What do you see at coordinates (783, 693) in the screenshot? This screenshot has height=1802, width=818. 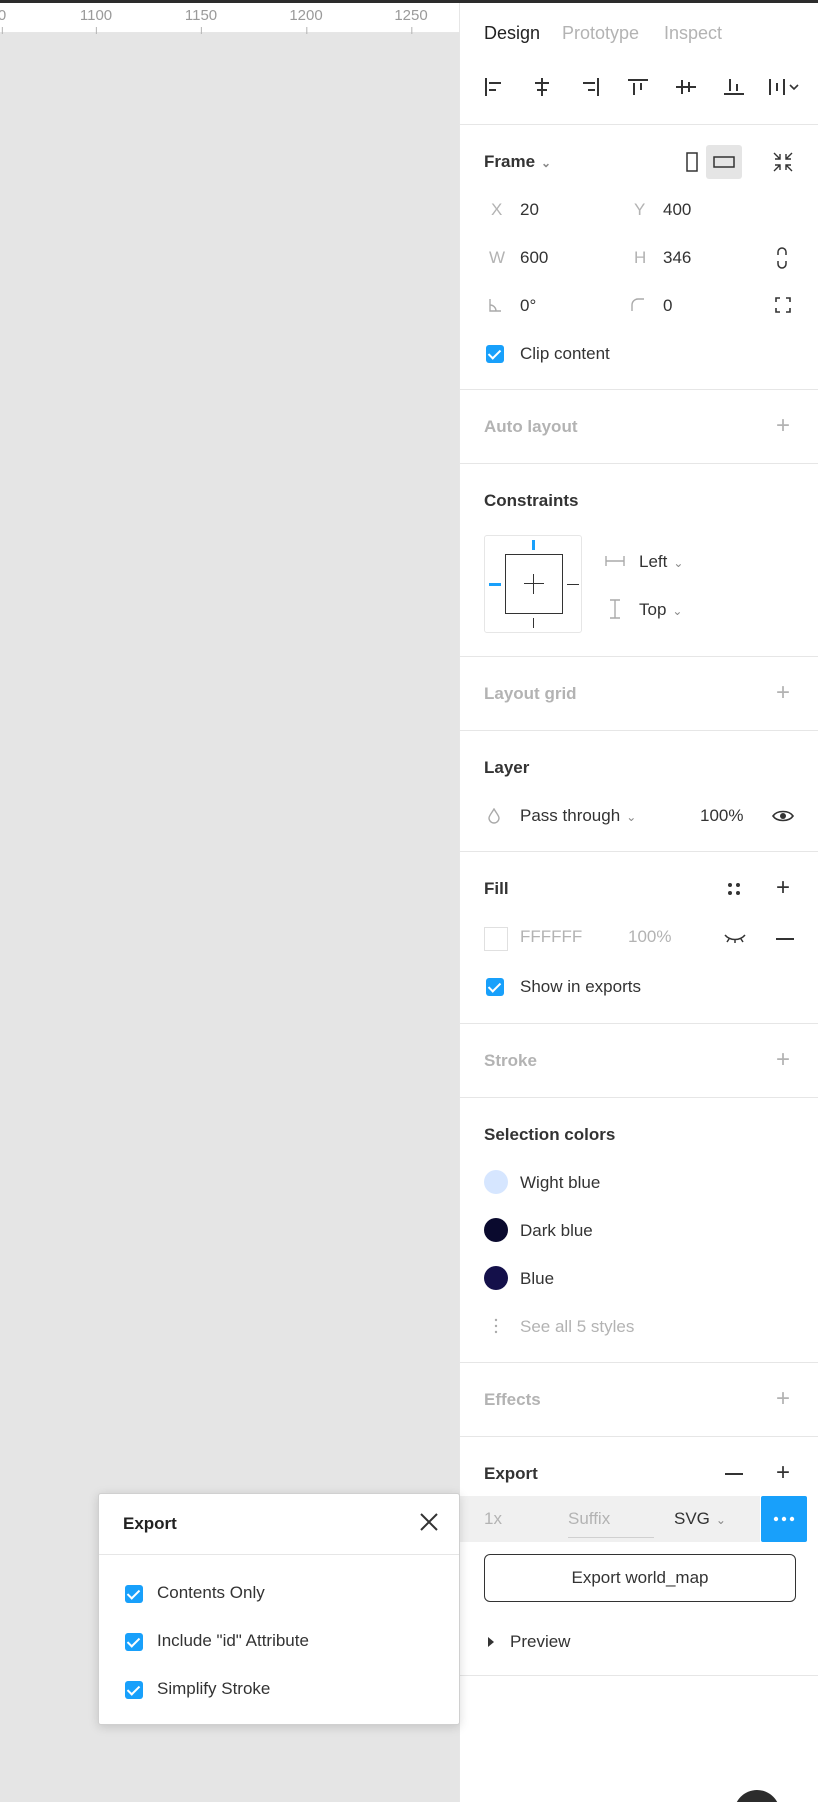 I see `add-layout-grid-icon: +` at bounding box center [783, 693].